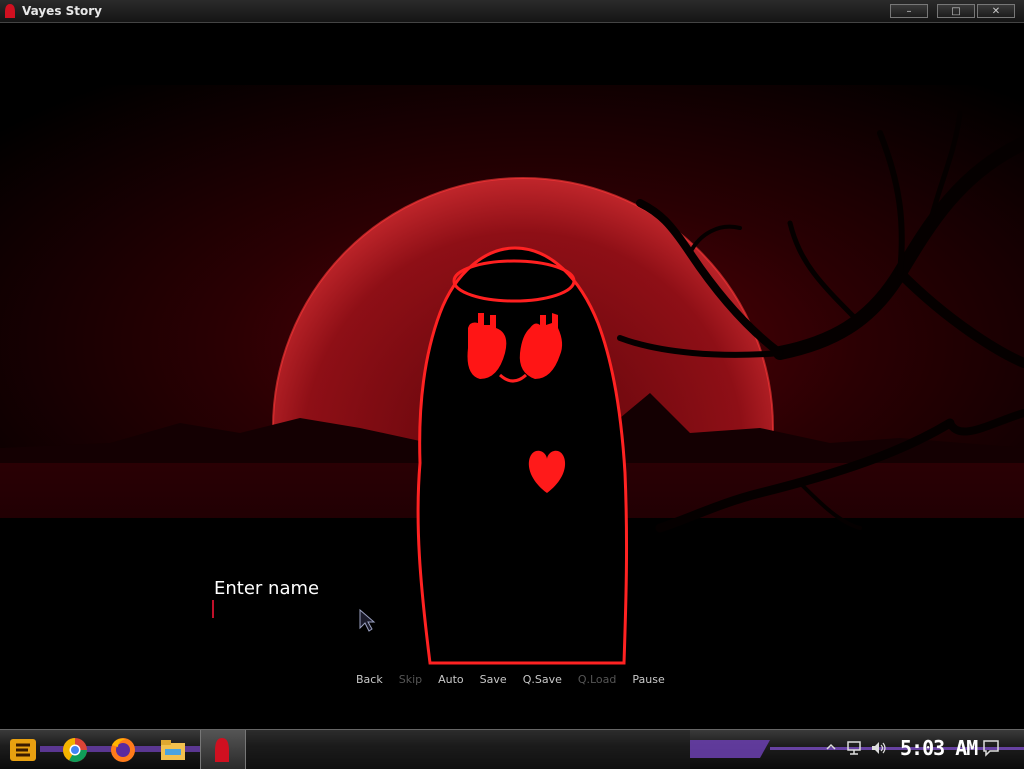  What do you see at coordinates (939, 748) in the screenshot?
I see `taskbar-clock: 5:03 AM` at bounding box center [939, 748].